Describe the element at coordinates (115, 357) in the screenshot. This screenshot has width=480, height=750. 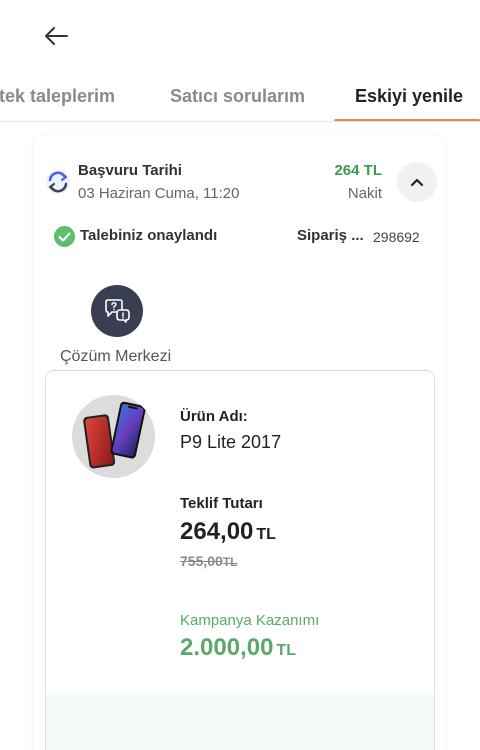
I see `help-center-label: Çözüm Merkezi` at that location.